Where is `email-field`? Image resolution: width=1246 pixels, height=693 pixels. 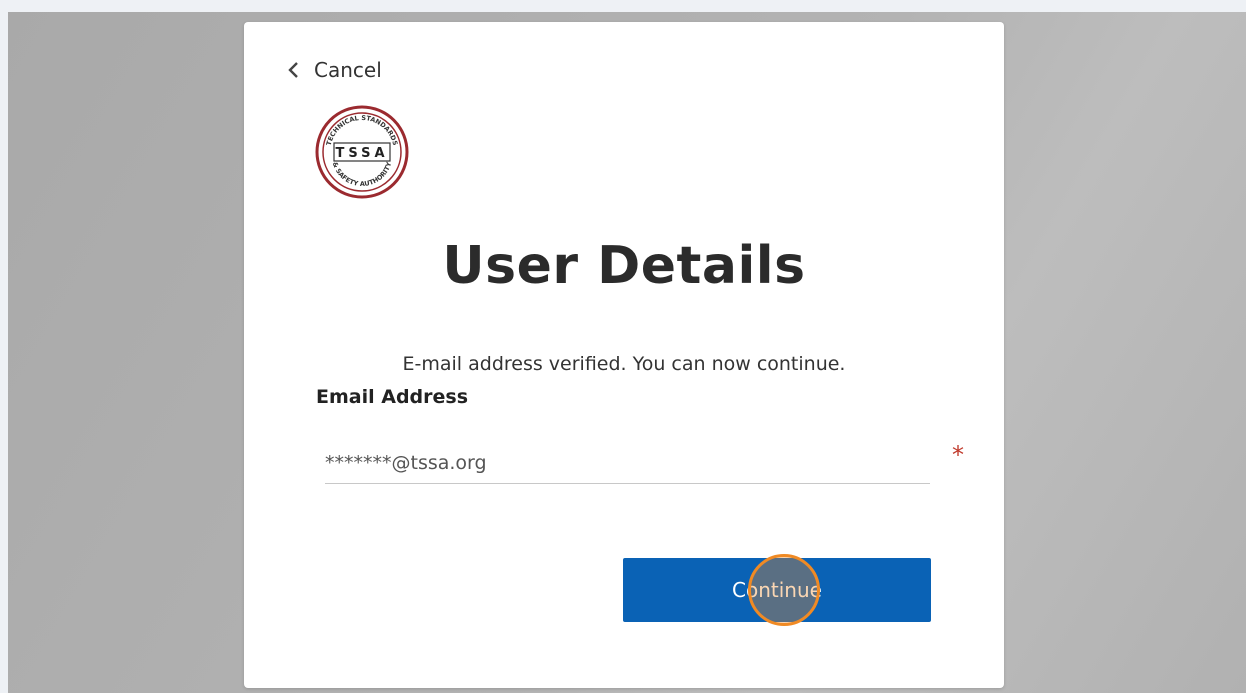 email-field is located at coordinates (627, 463).